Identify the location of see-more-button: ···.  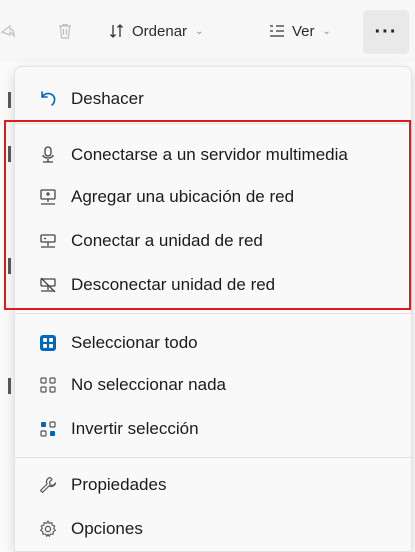
(386, 32).